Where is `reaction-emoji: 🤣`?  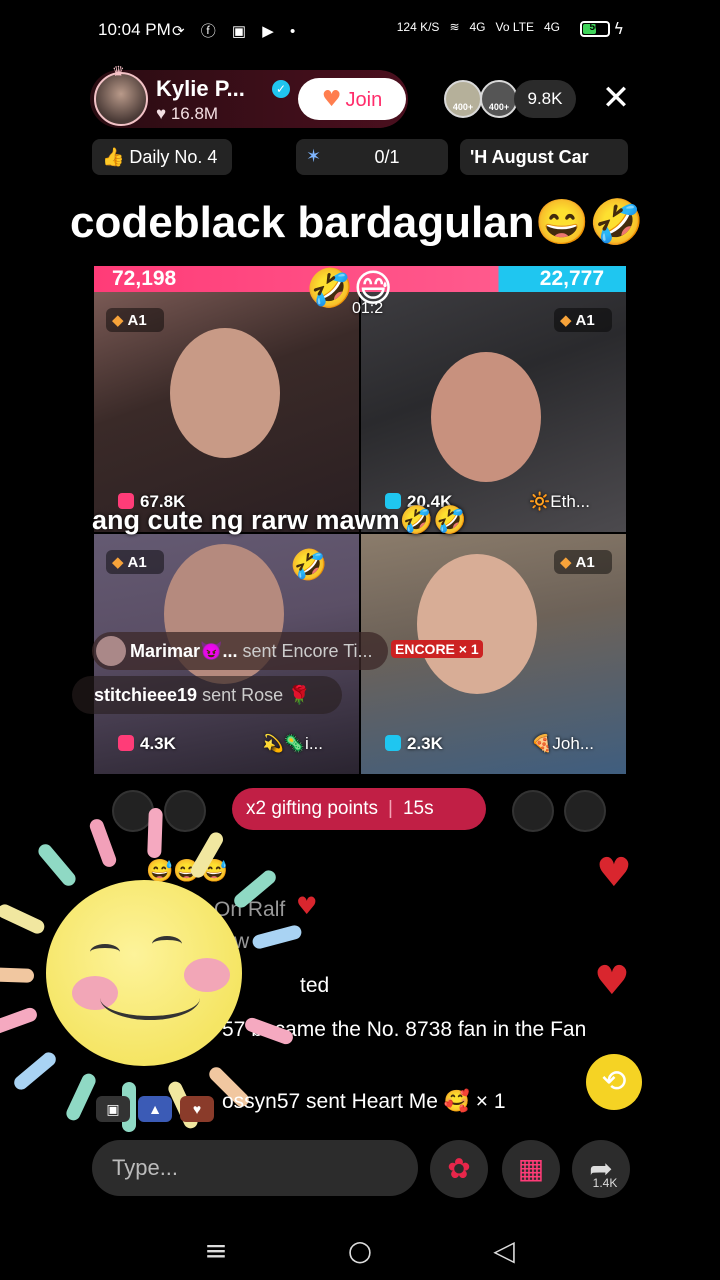 reaction-emoji: 🤣 is located at coordinates (309, 565).